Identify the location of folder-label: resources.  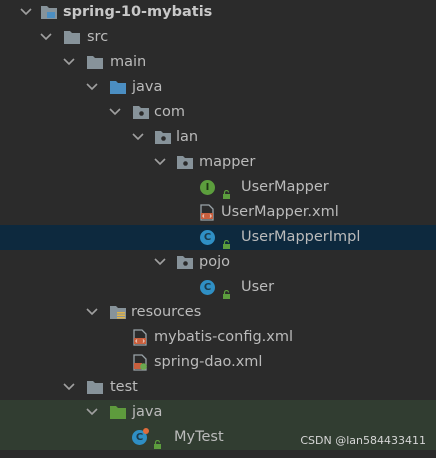
(166, 312).